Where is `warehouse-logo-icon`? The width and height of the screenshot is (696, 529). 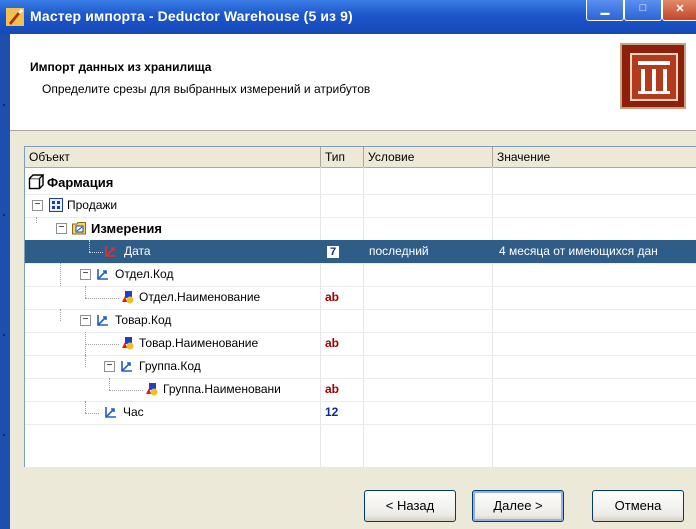 warehouse-logo-icon is located at coordinates (654, 77).